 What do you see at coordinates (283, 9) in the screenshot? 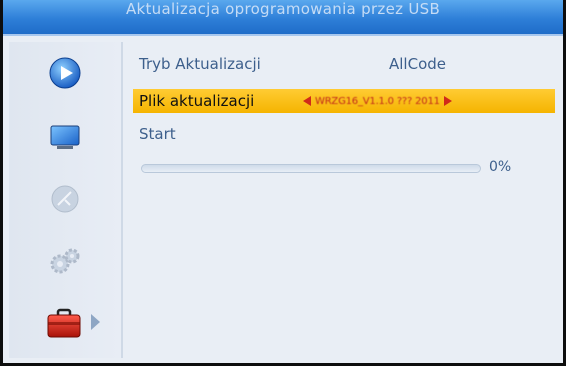
I see `page-title: Aktualizacja oprogramowania przez USB` at bounding box center [283, 9].